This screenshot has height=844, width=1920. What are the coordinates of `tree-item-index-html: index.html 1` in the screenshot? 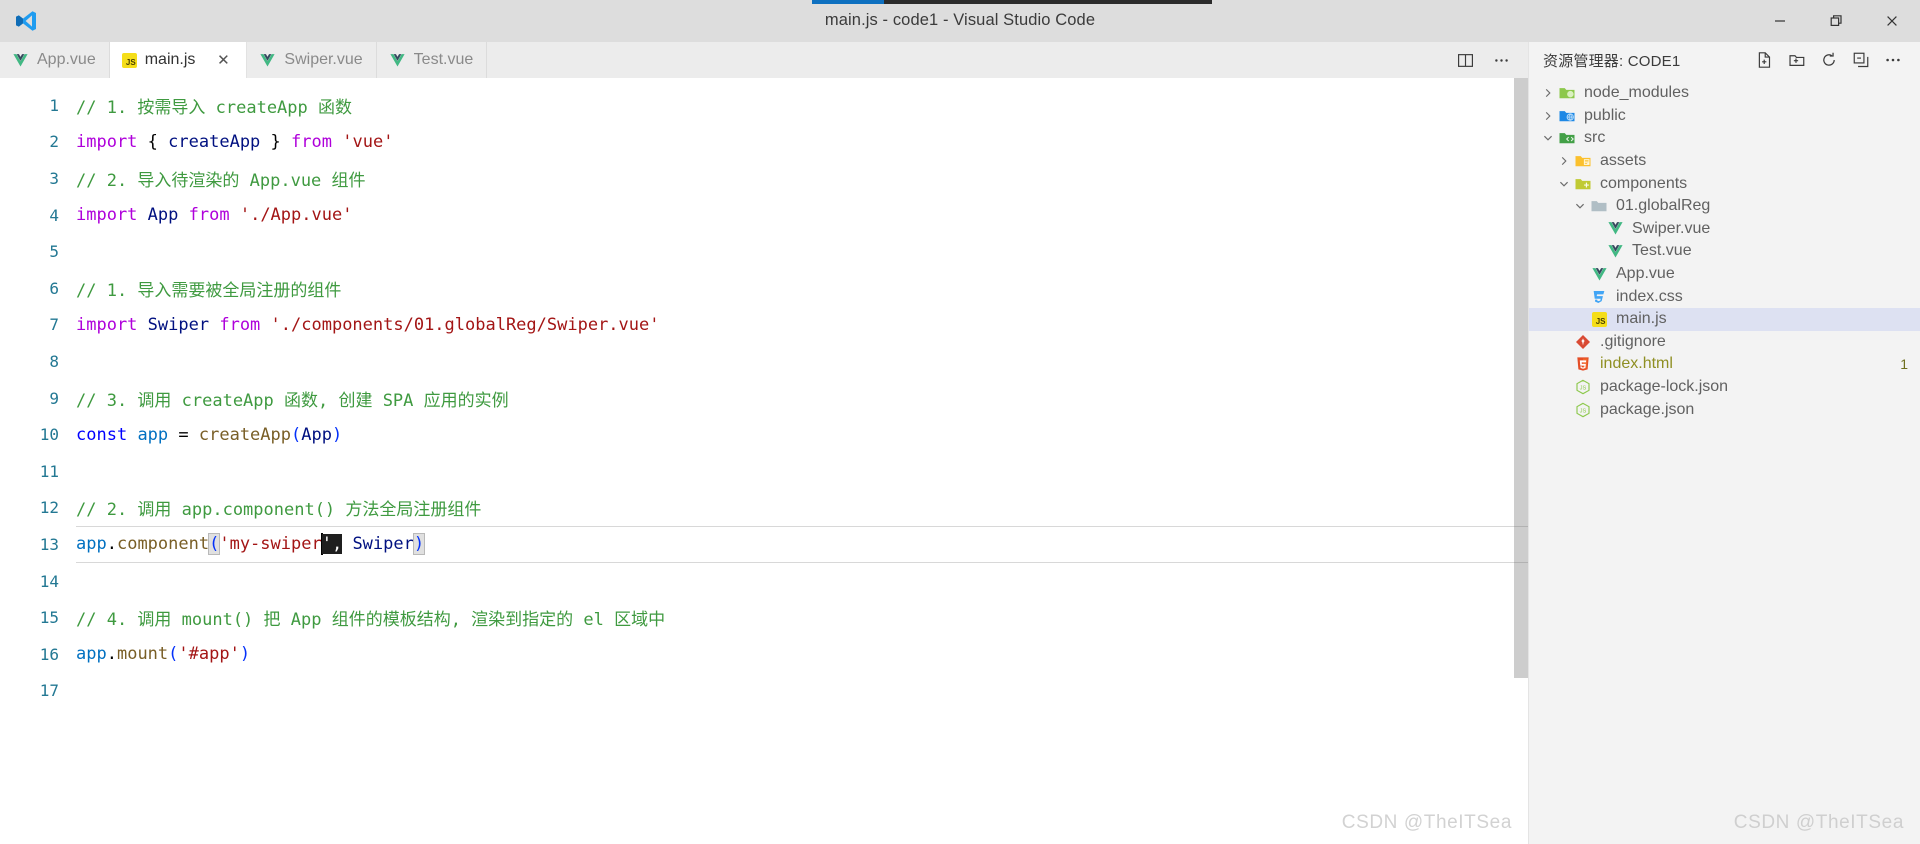 It's located at (1724, 364).